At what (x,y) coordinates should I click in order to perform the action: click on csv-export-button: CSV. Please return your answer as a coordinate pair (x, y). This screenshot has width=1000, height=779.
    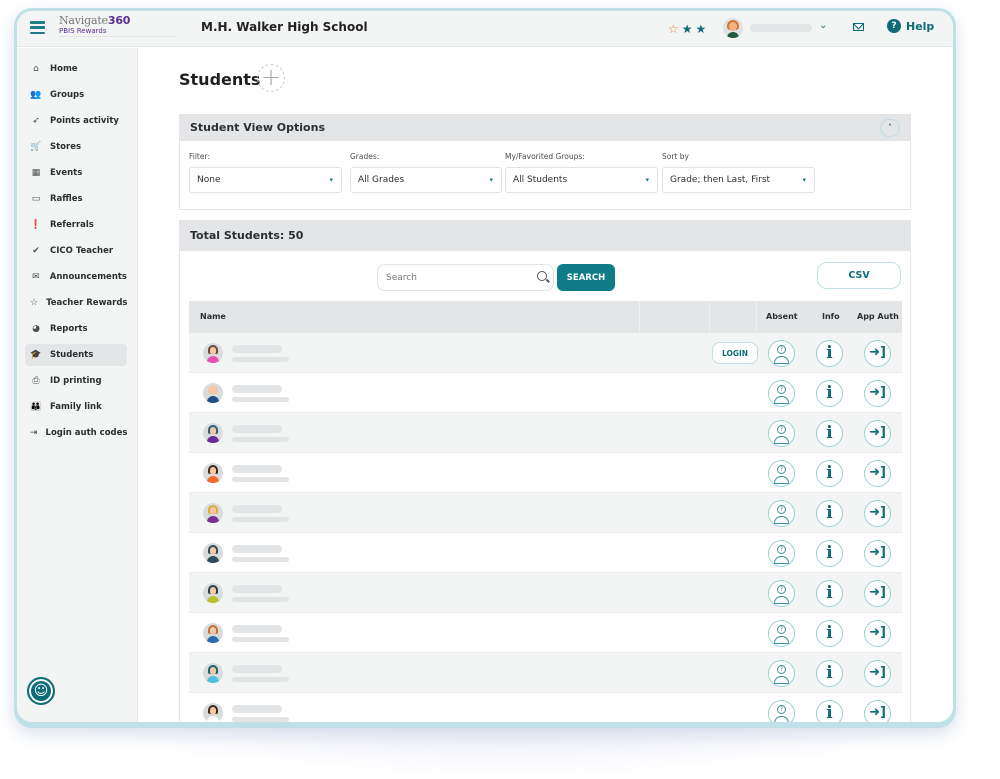
    Looking at the image, I should click on (859, 275).